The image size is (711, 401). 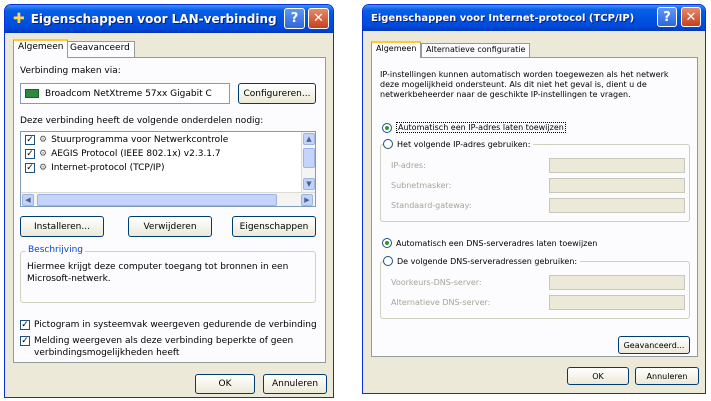 I want to click on alternate-dns-field, so click(x=617, y=302).